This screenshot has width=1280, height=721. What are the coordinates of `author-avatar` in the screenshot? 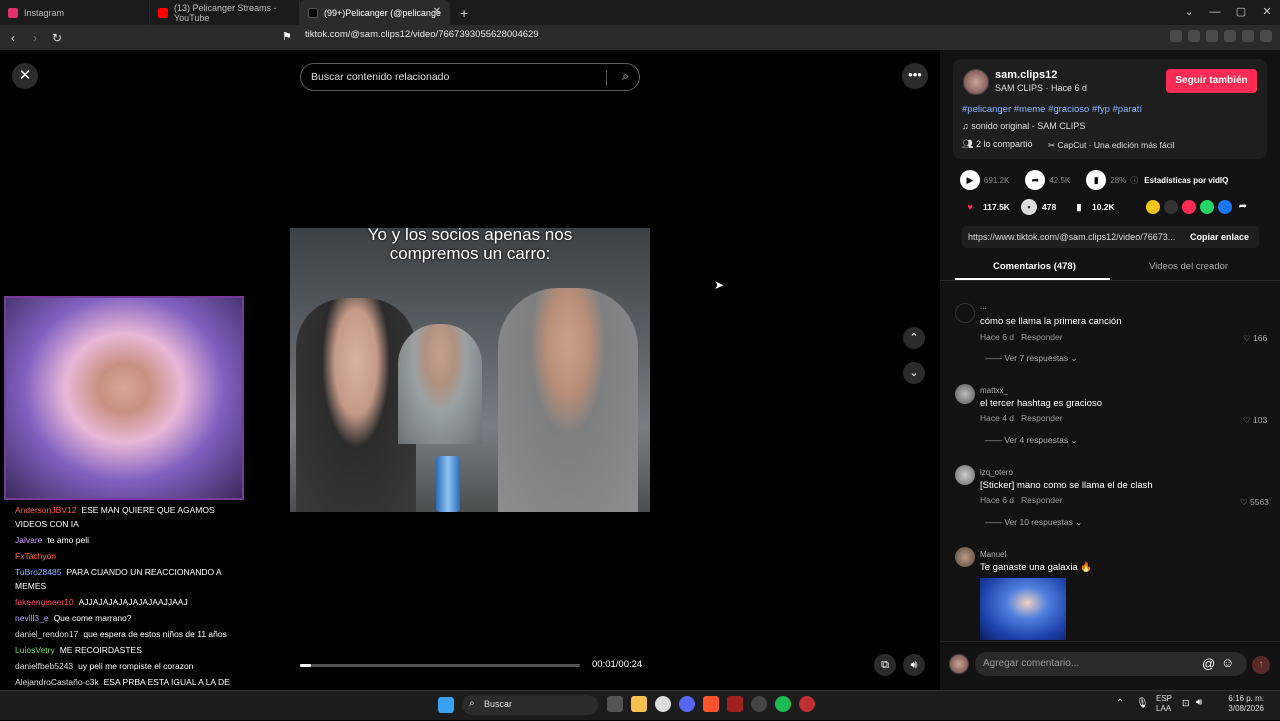 It's located at (976, 82).